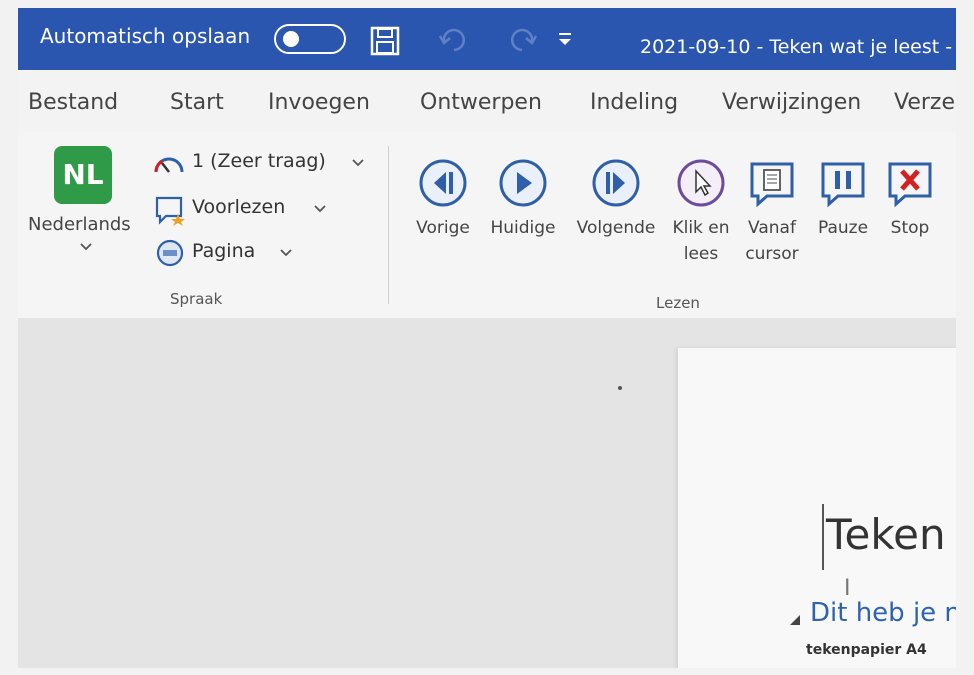 Image resolution: width=974 pixels, height=675 pixels. I want to click on save-icon, so click(385, 41).